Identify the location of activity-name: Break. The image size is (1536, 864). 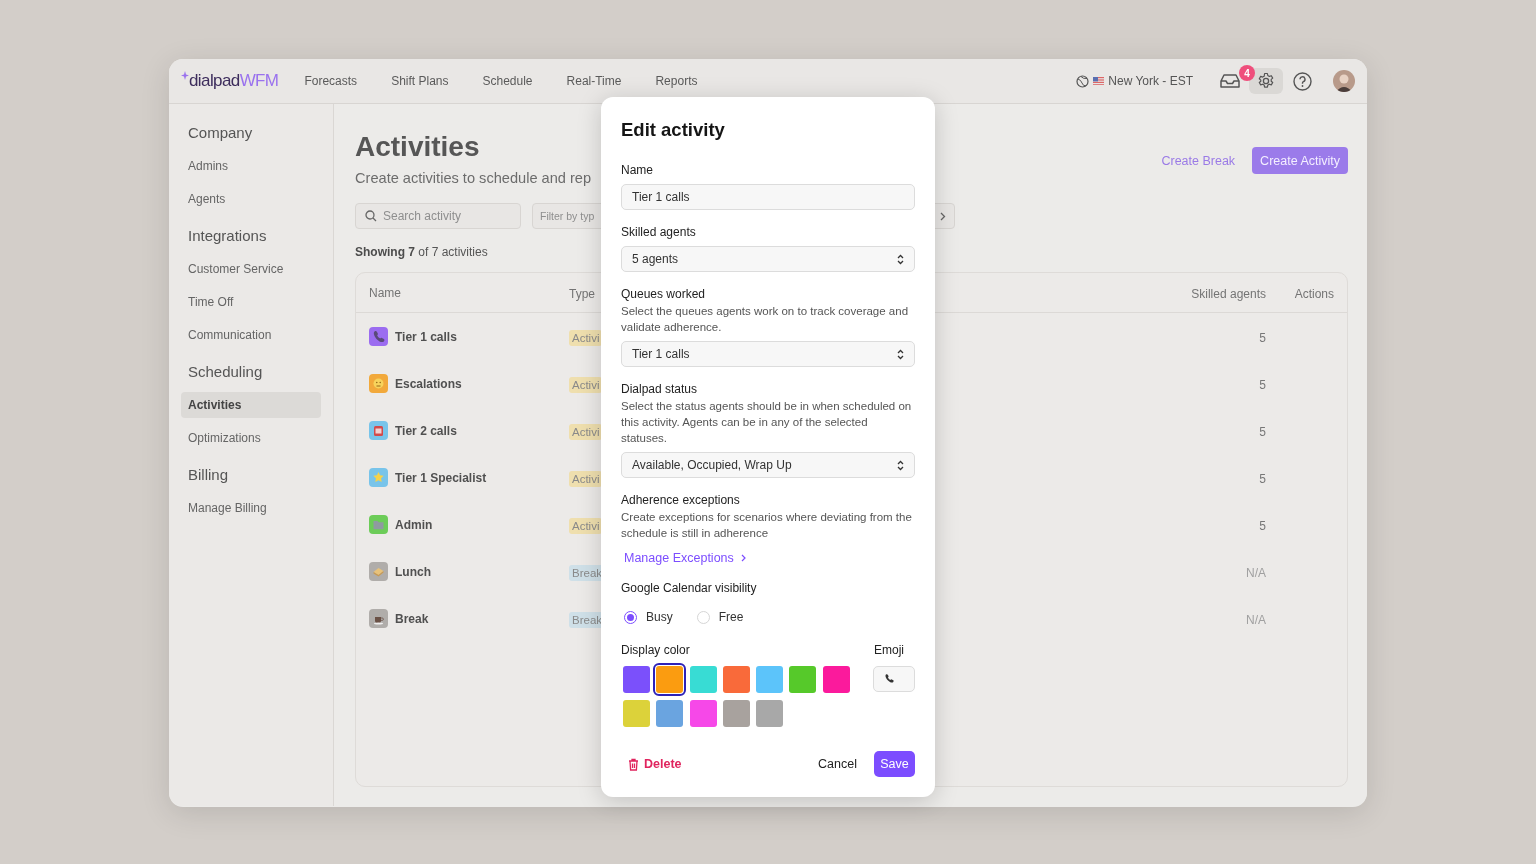
(412, 618).